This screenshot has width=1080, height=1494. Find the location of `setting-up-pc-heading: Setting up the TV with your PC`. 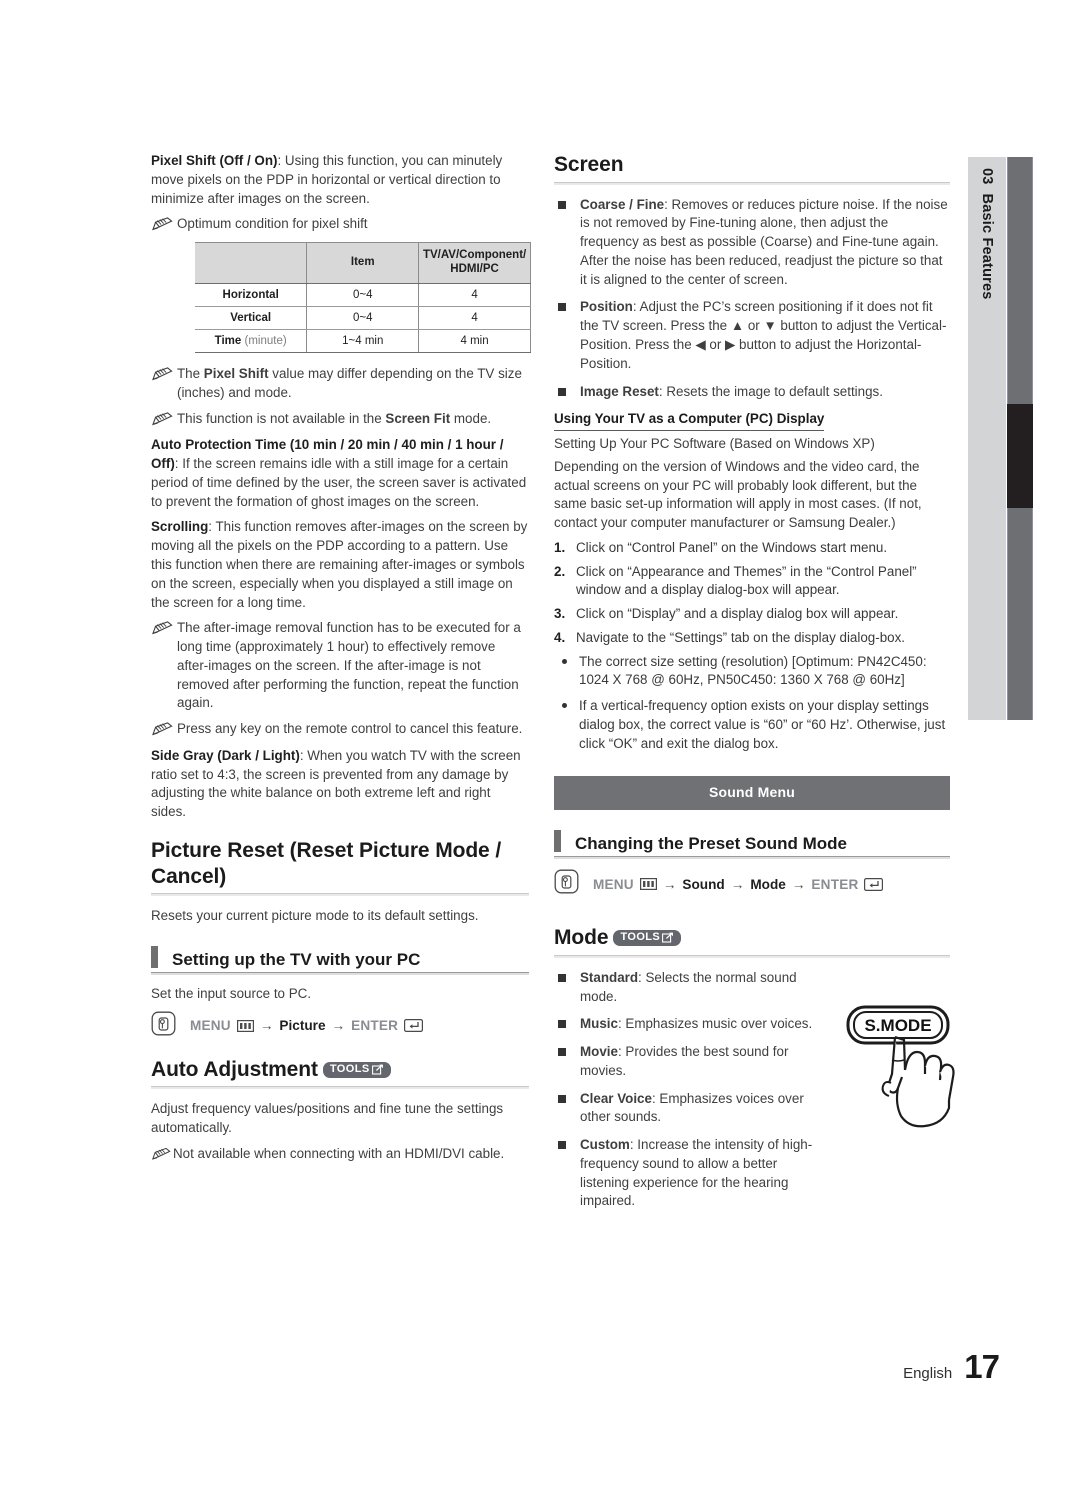

setting-up-pc-heading: Setting up the TV with your PC is located at coordinates (340, 957).